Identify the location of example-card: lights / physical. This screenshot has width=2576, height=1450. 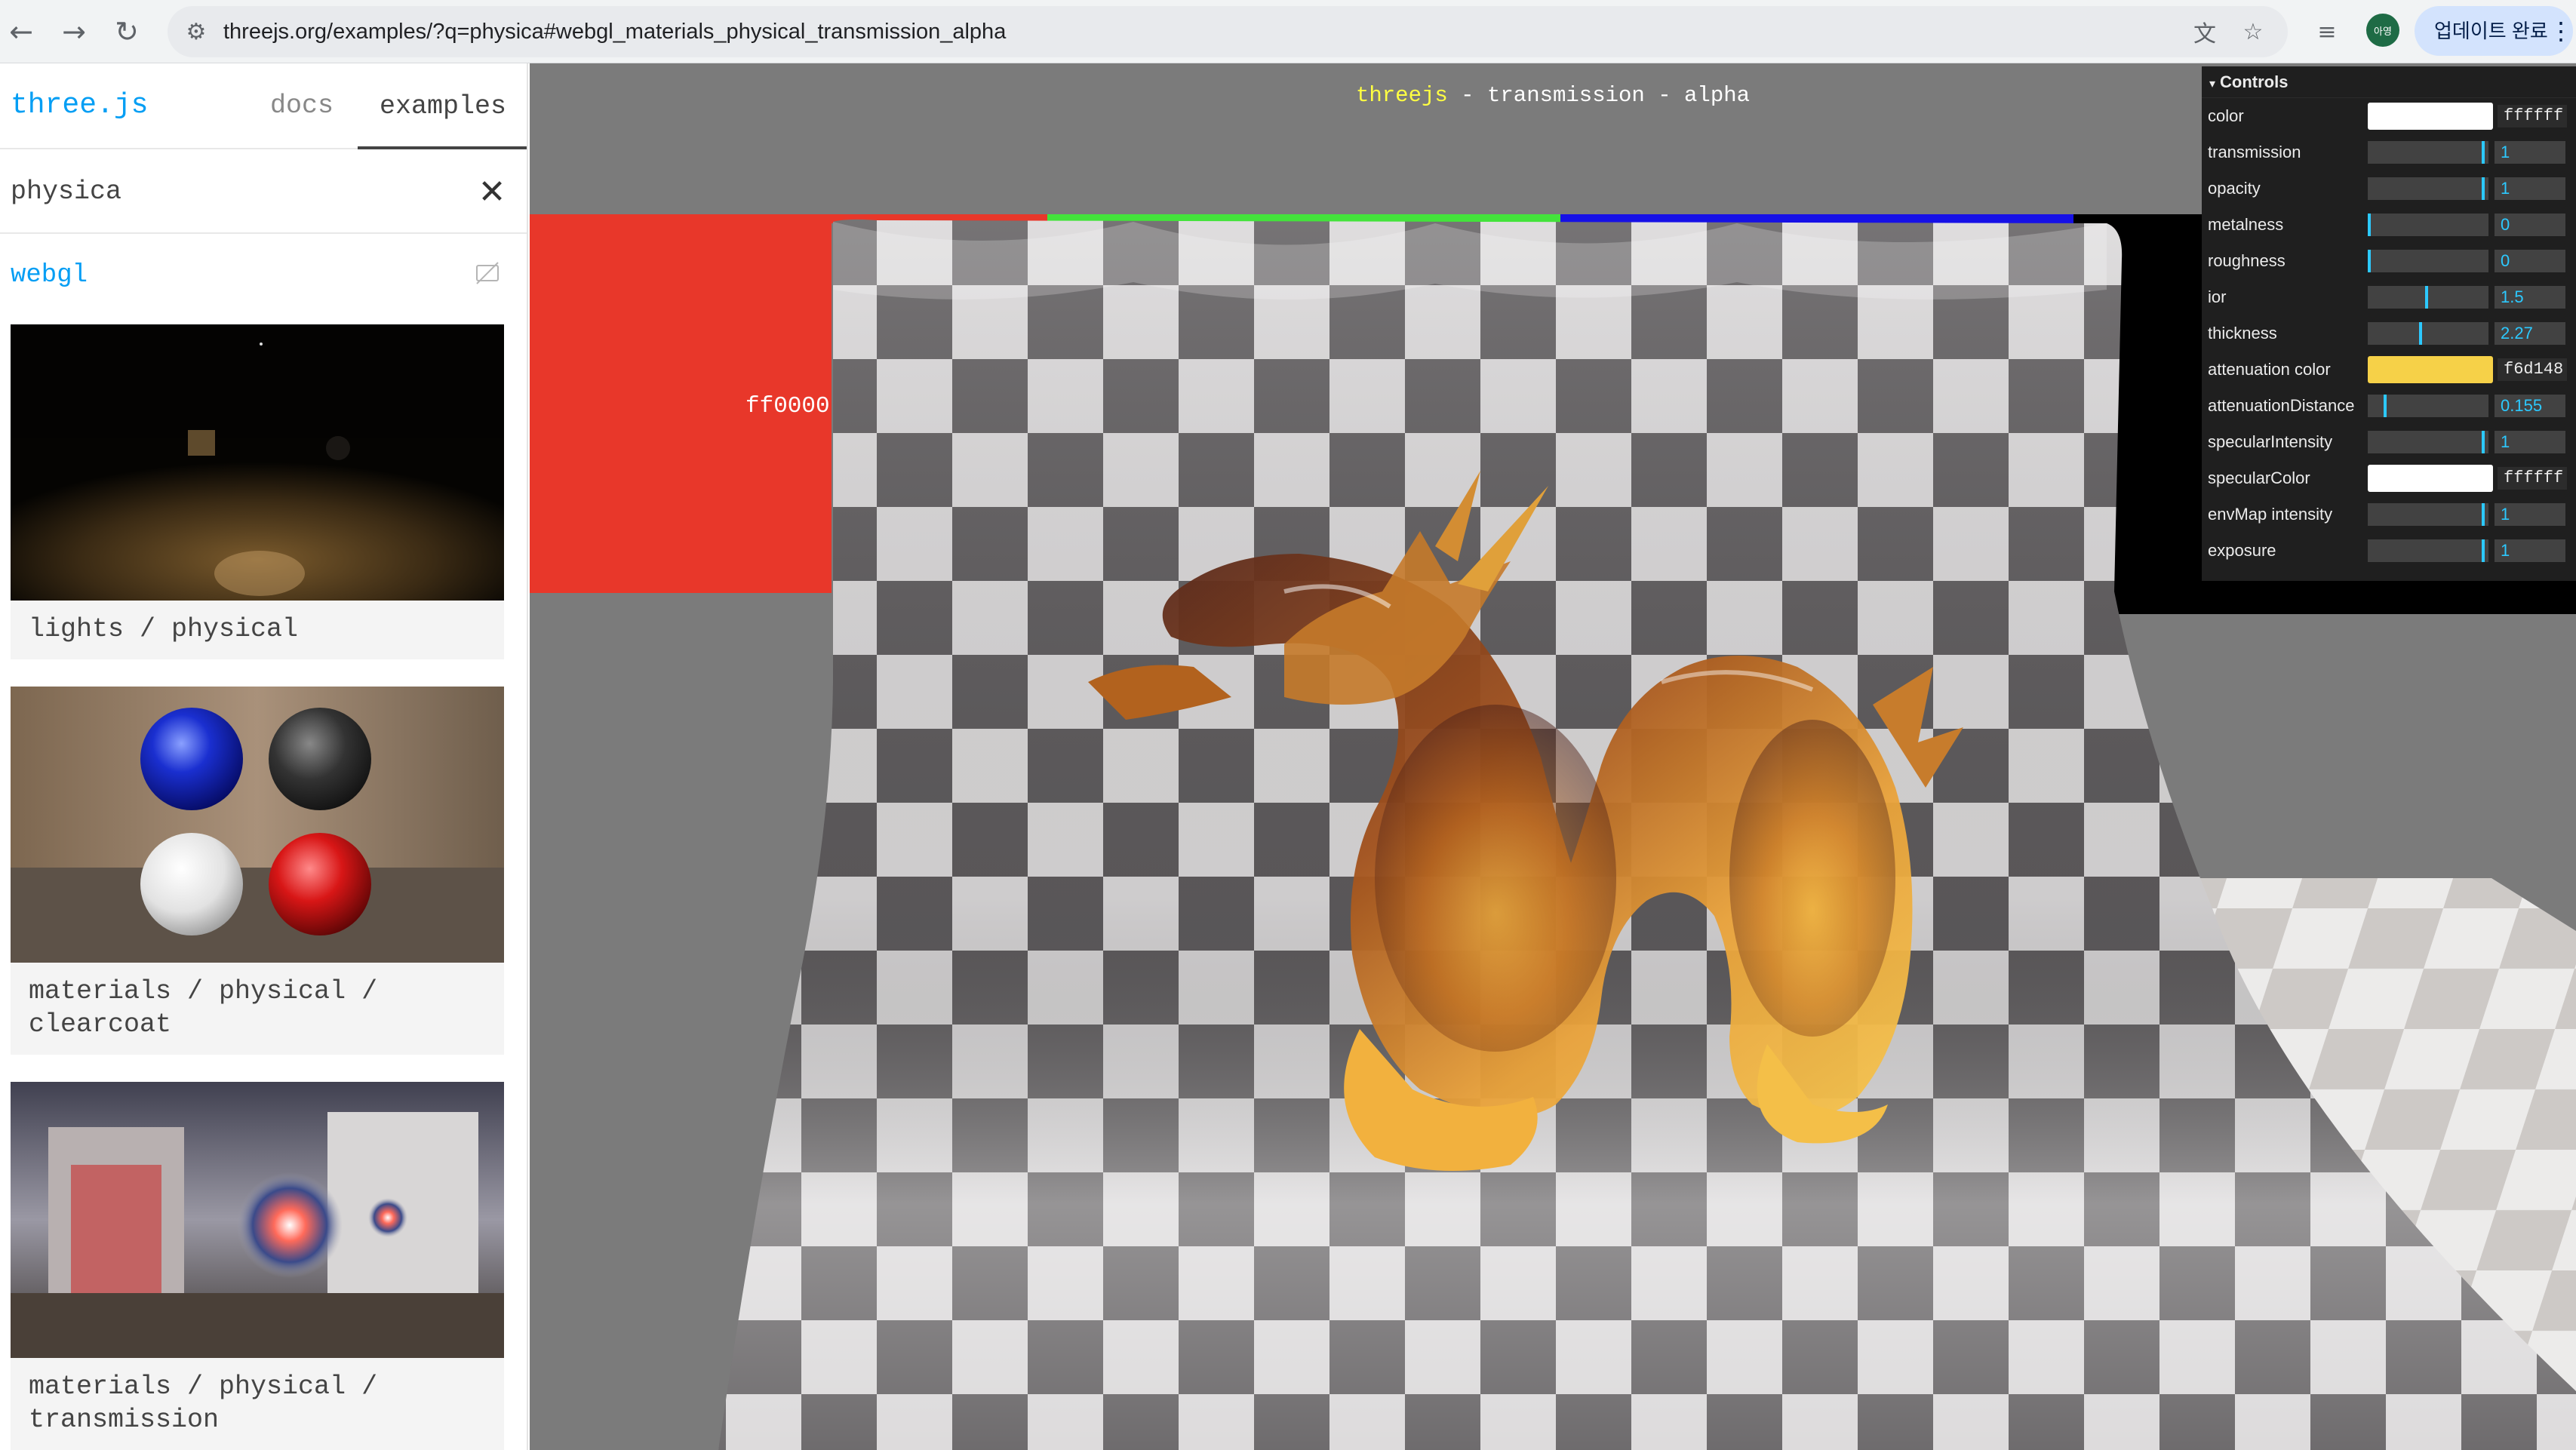
(257, 492).